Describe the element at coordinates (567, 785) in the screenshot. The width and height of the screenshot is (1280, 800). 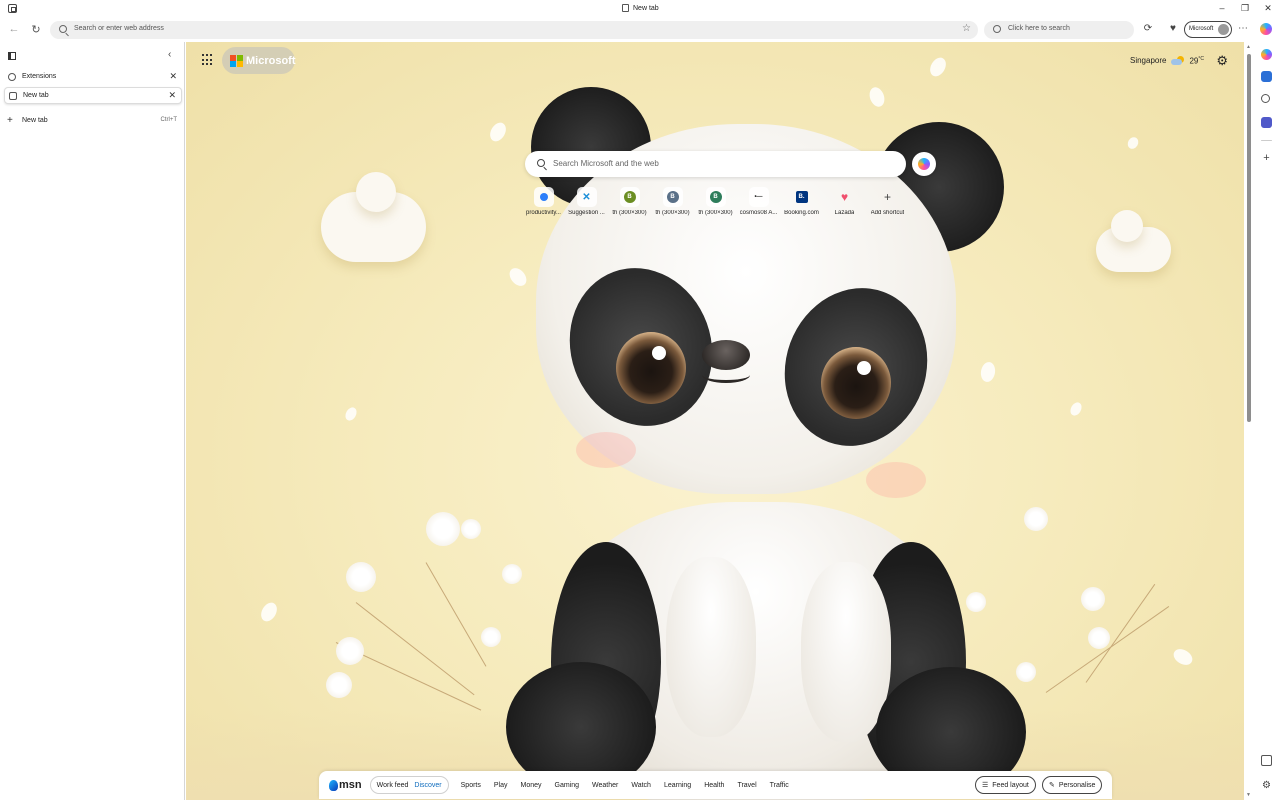
I see `category-gaming: Gaming` at that location.